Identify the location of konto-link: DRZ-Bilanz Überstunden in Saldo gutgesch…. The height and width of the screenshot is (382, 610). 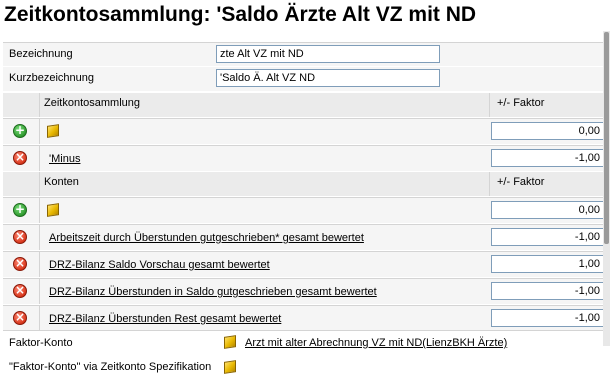
(213, 292).